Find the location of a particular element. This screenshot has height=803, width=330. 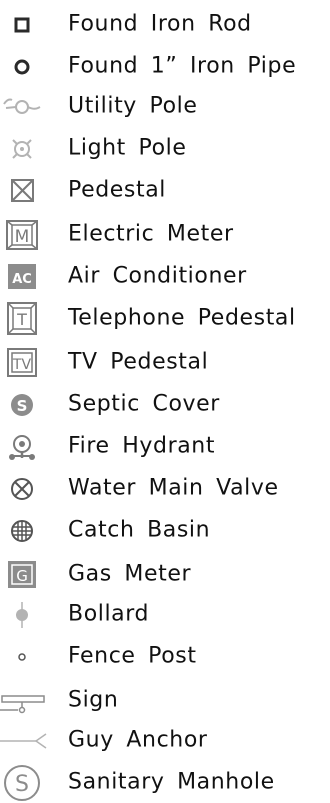

legend-label: Septic Cover is located at coordinates (144, 404).